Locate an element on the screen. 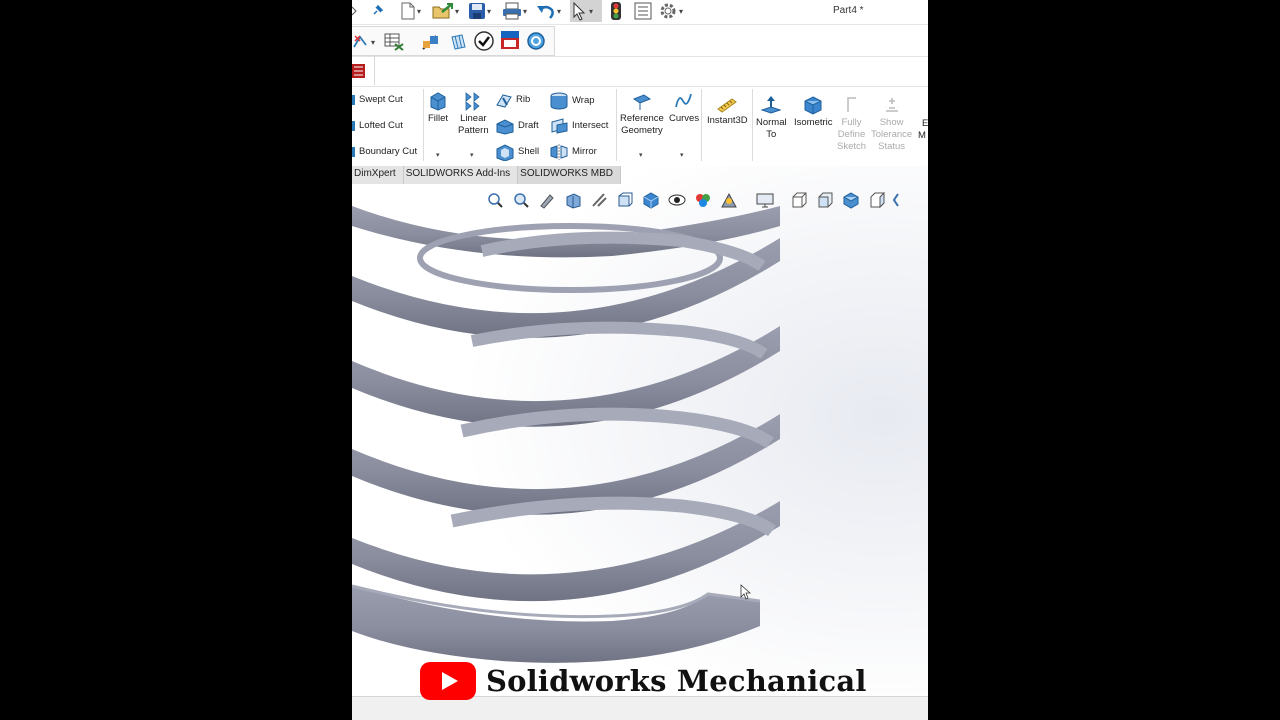 The height and width of the screenshot is (720, 1280). check-icon is located at coordinates (484, 41).